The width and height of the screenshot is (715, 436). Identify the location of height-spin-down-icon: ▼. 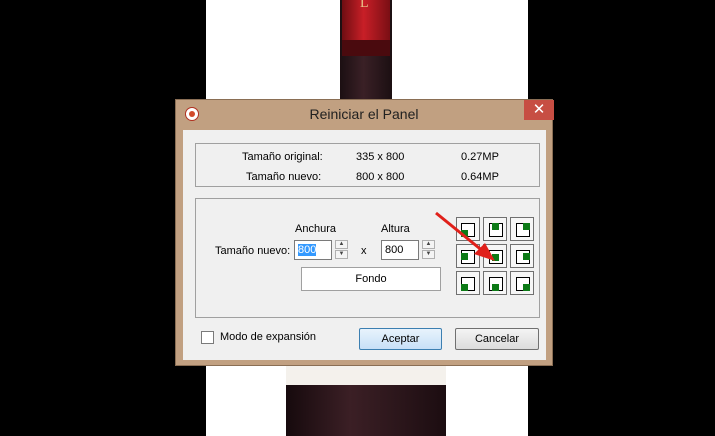
(428, 254).